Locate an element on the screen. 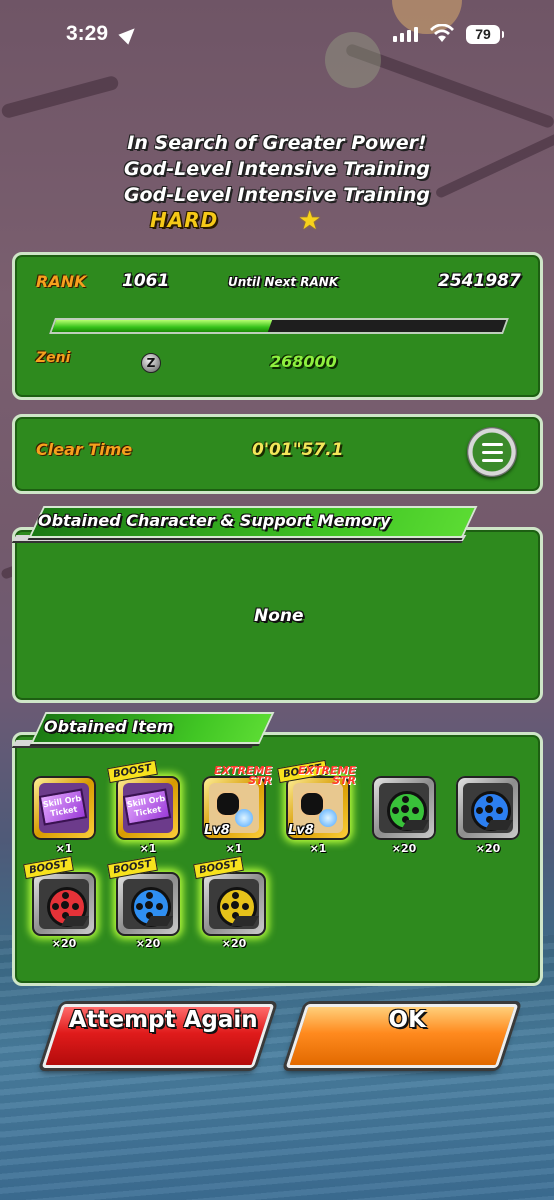 The width and height of the screenshot is (554, 1200). stage-title-line-2: God-Level Intensive Training is located at coordinates (277, 169).